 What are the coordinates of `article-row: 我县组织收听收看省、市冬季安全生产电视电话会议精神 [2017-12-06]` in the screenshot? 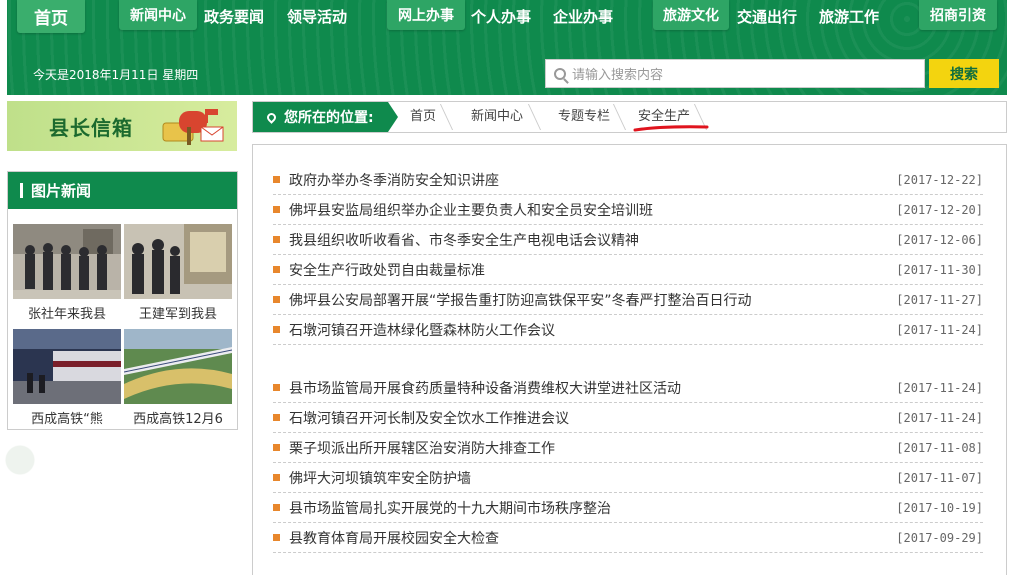 It's located at (628, 240).